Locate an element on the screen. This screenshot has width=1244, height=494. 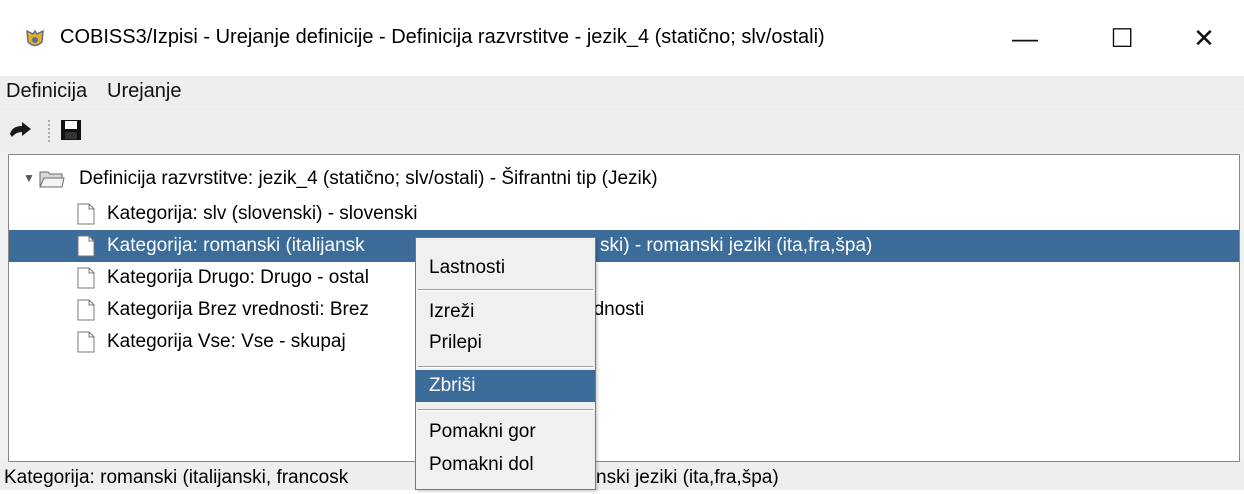
menu-item-pomakni-dol: Pomakni dol is located at coordinates (505, 465).